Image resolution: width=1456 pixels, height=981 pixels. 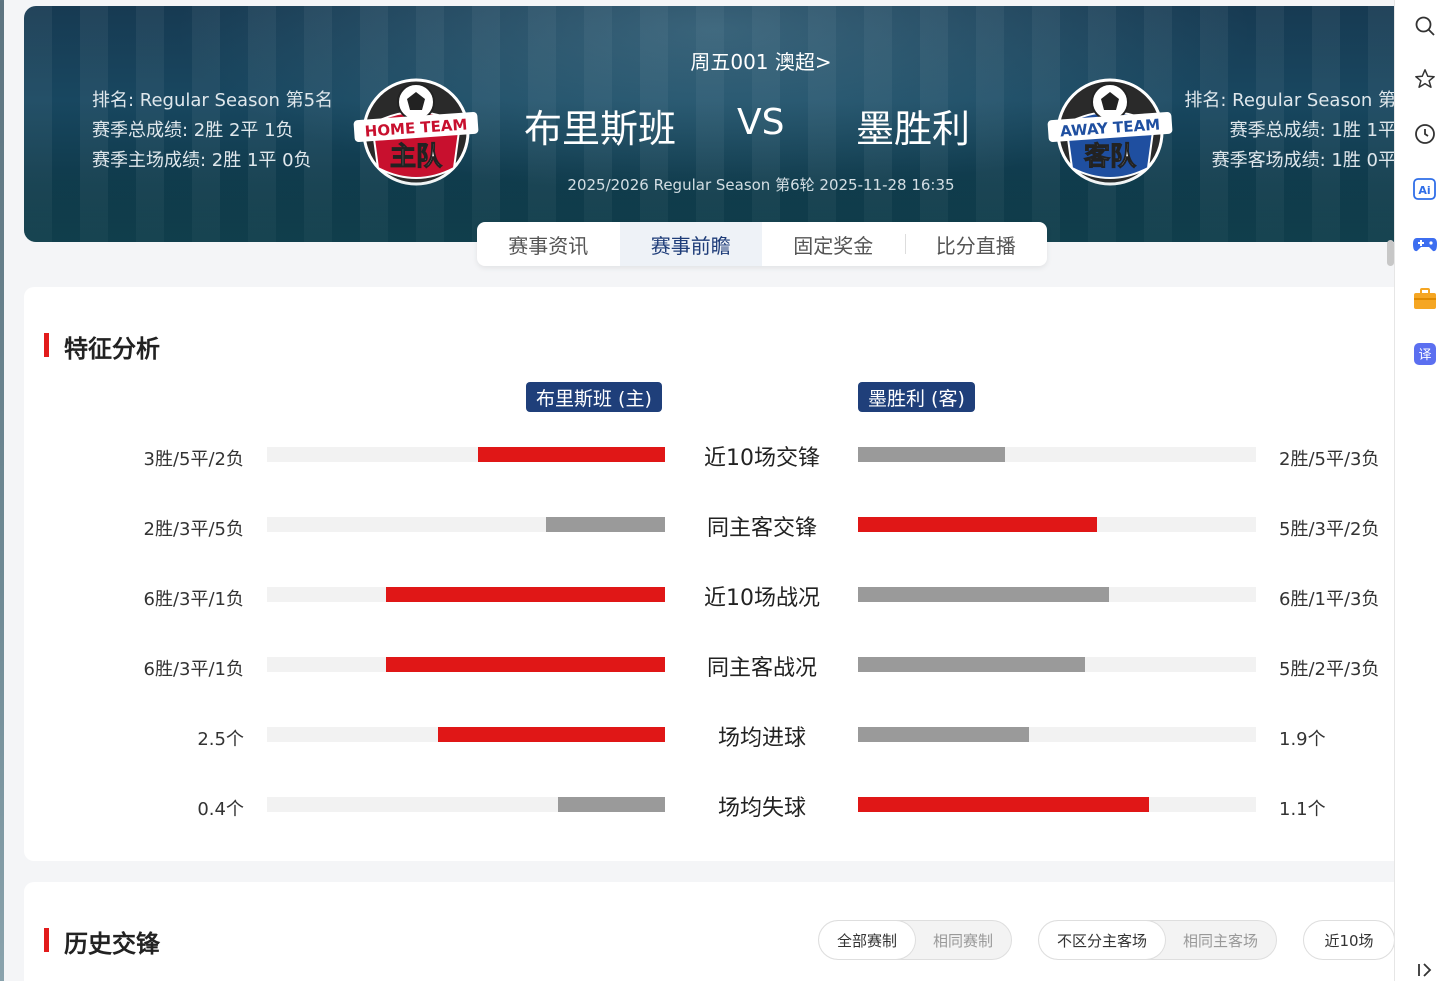 What do you see at coordinates (1110, 156) in the screenshot?
I see `away-logo-label: 客队` at bounding box center [1110, 156].